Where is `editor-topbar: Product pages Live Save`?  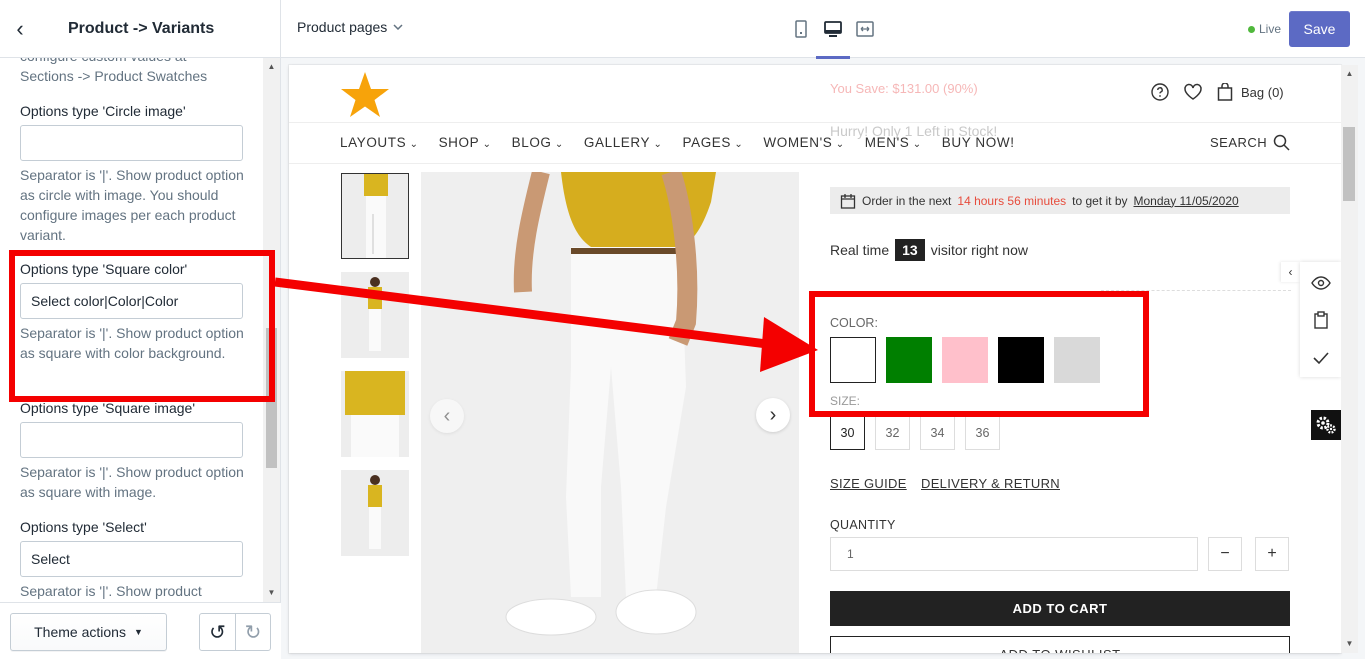 editor-topbar: Product pages Live Save is located at coordinates (823, 29).